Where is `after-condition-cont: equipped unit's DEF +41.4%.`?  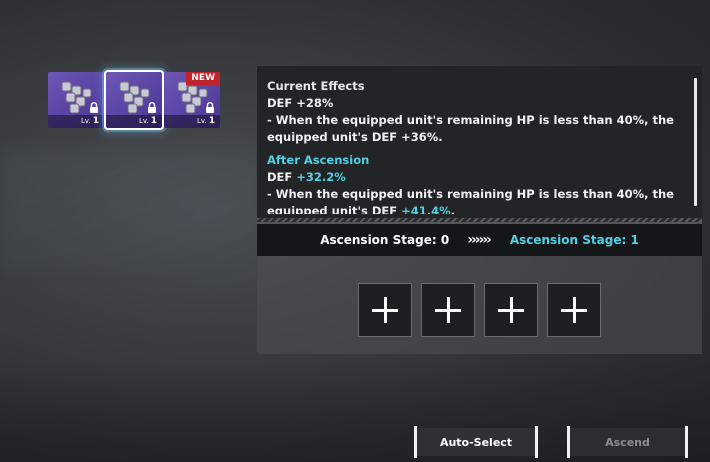 after-condition-cont: equipped unit's DEF +41.4%. is located at coordinates (361, 209).